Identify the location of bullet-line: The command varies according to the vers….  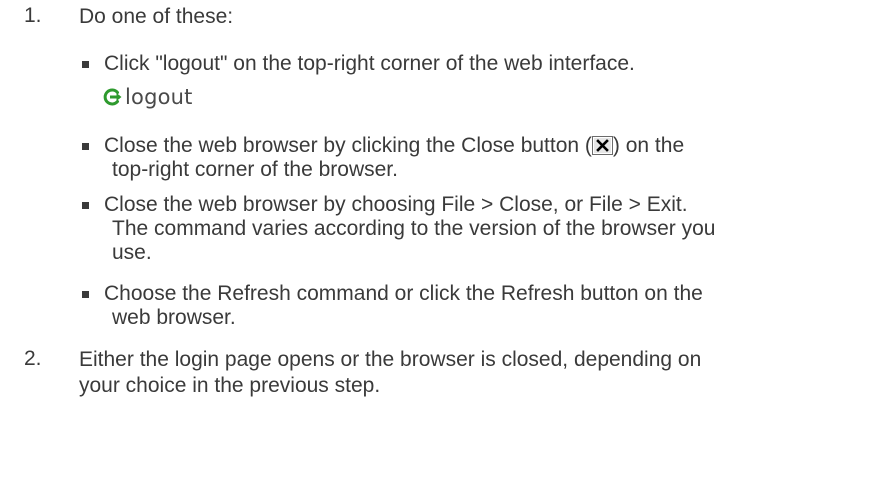
(414, 228).